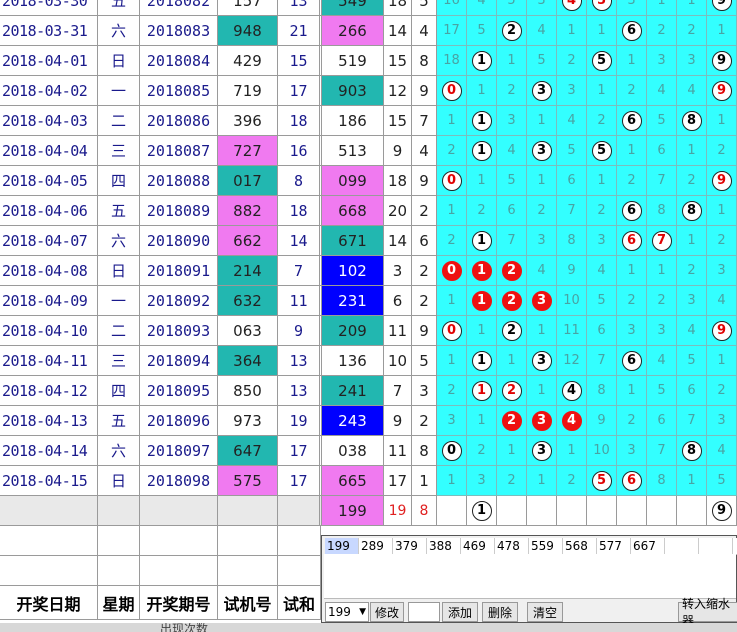 Image resolution: width=737 pixels, height=632 pixels. What do you see at coordinates (347, 612) in the screenshot?
I see `combo-select: 199 ▼` at bounding box center [347, 612].